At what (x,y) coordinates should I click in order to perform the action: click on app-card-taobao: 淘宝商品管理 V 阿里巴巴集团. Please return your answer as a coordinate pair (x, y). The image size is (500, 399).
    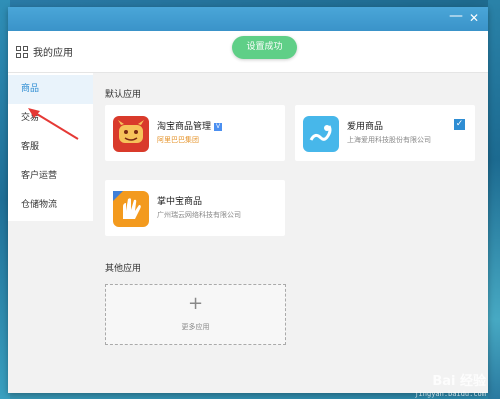
    Looking at the image, I should click on (195, 133).